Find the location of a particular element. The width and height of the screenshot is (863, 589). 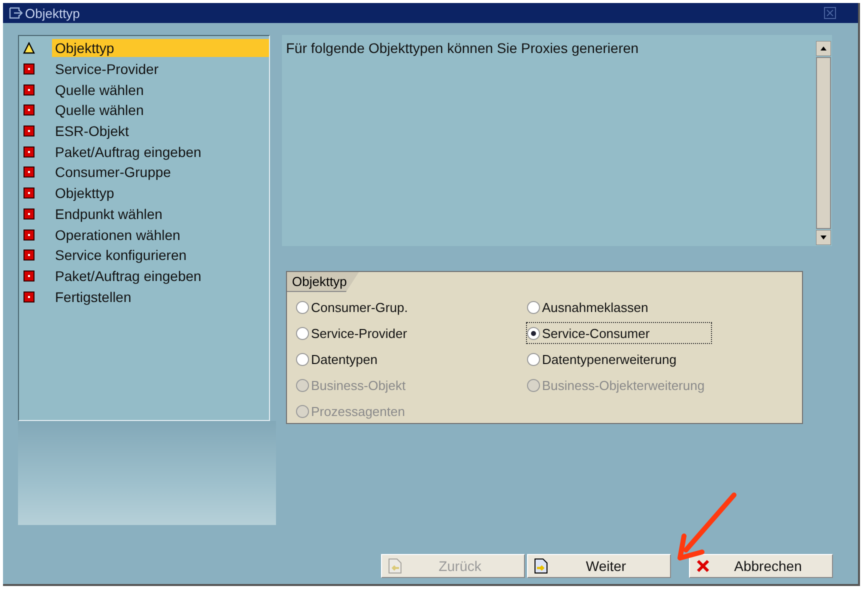

back-icon is located at coordinates (395, 566).